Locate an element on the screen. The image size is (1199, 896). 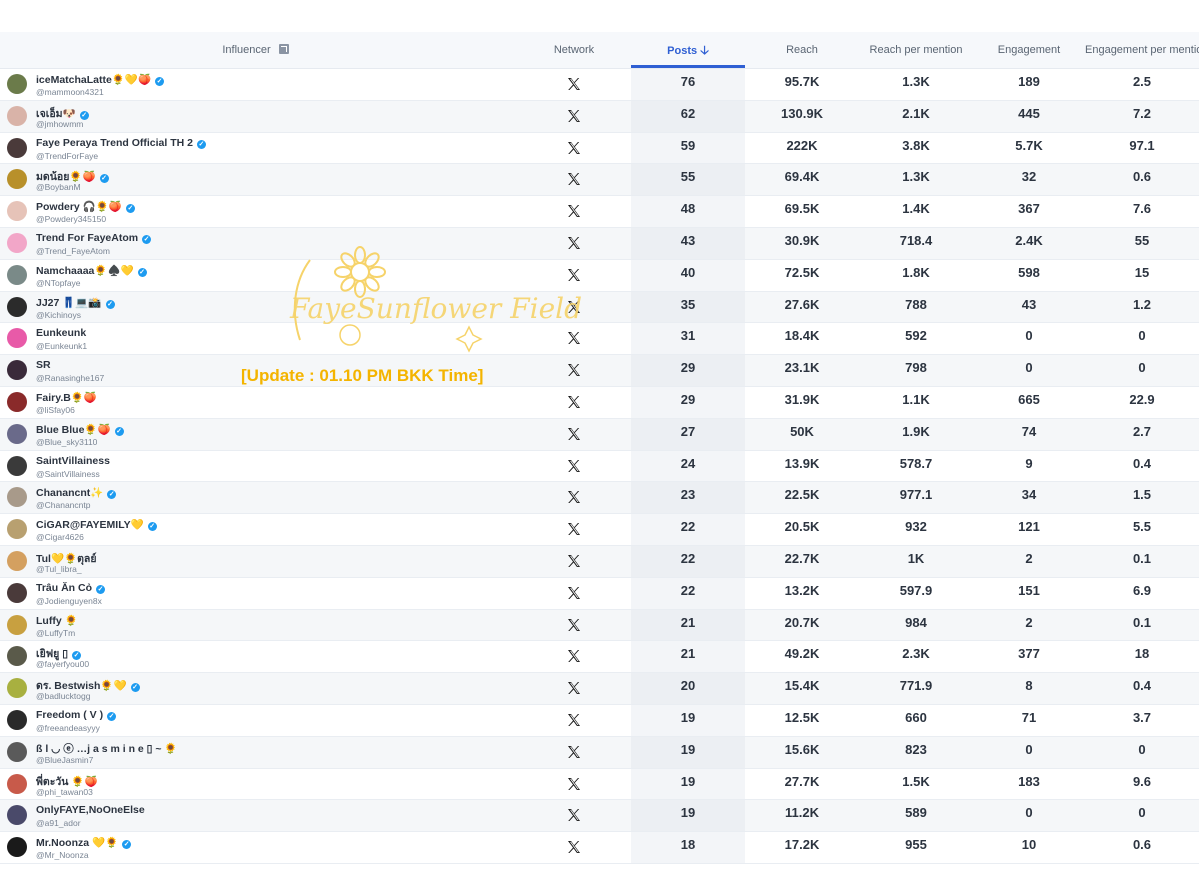
col-reach-per-mention-header: Reach per mention is located at coordinates (916, 50).